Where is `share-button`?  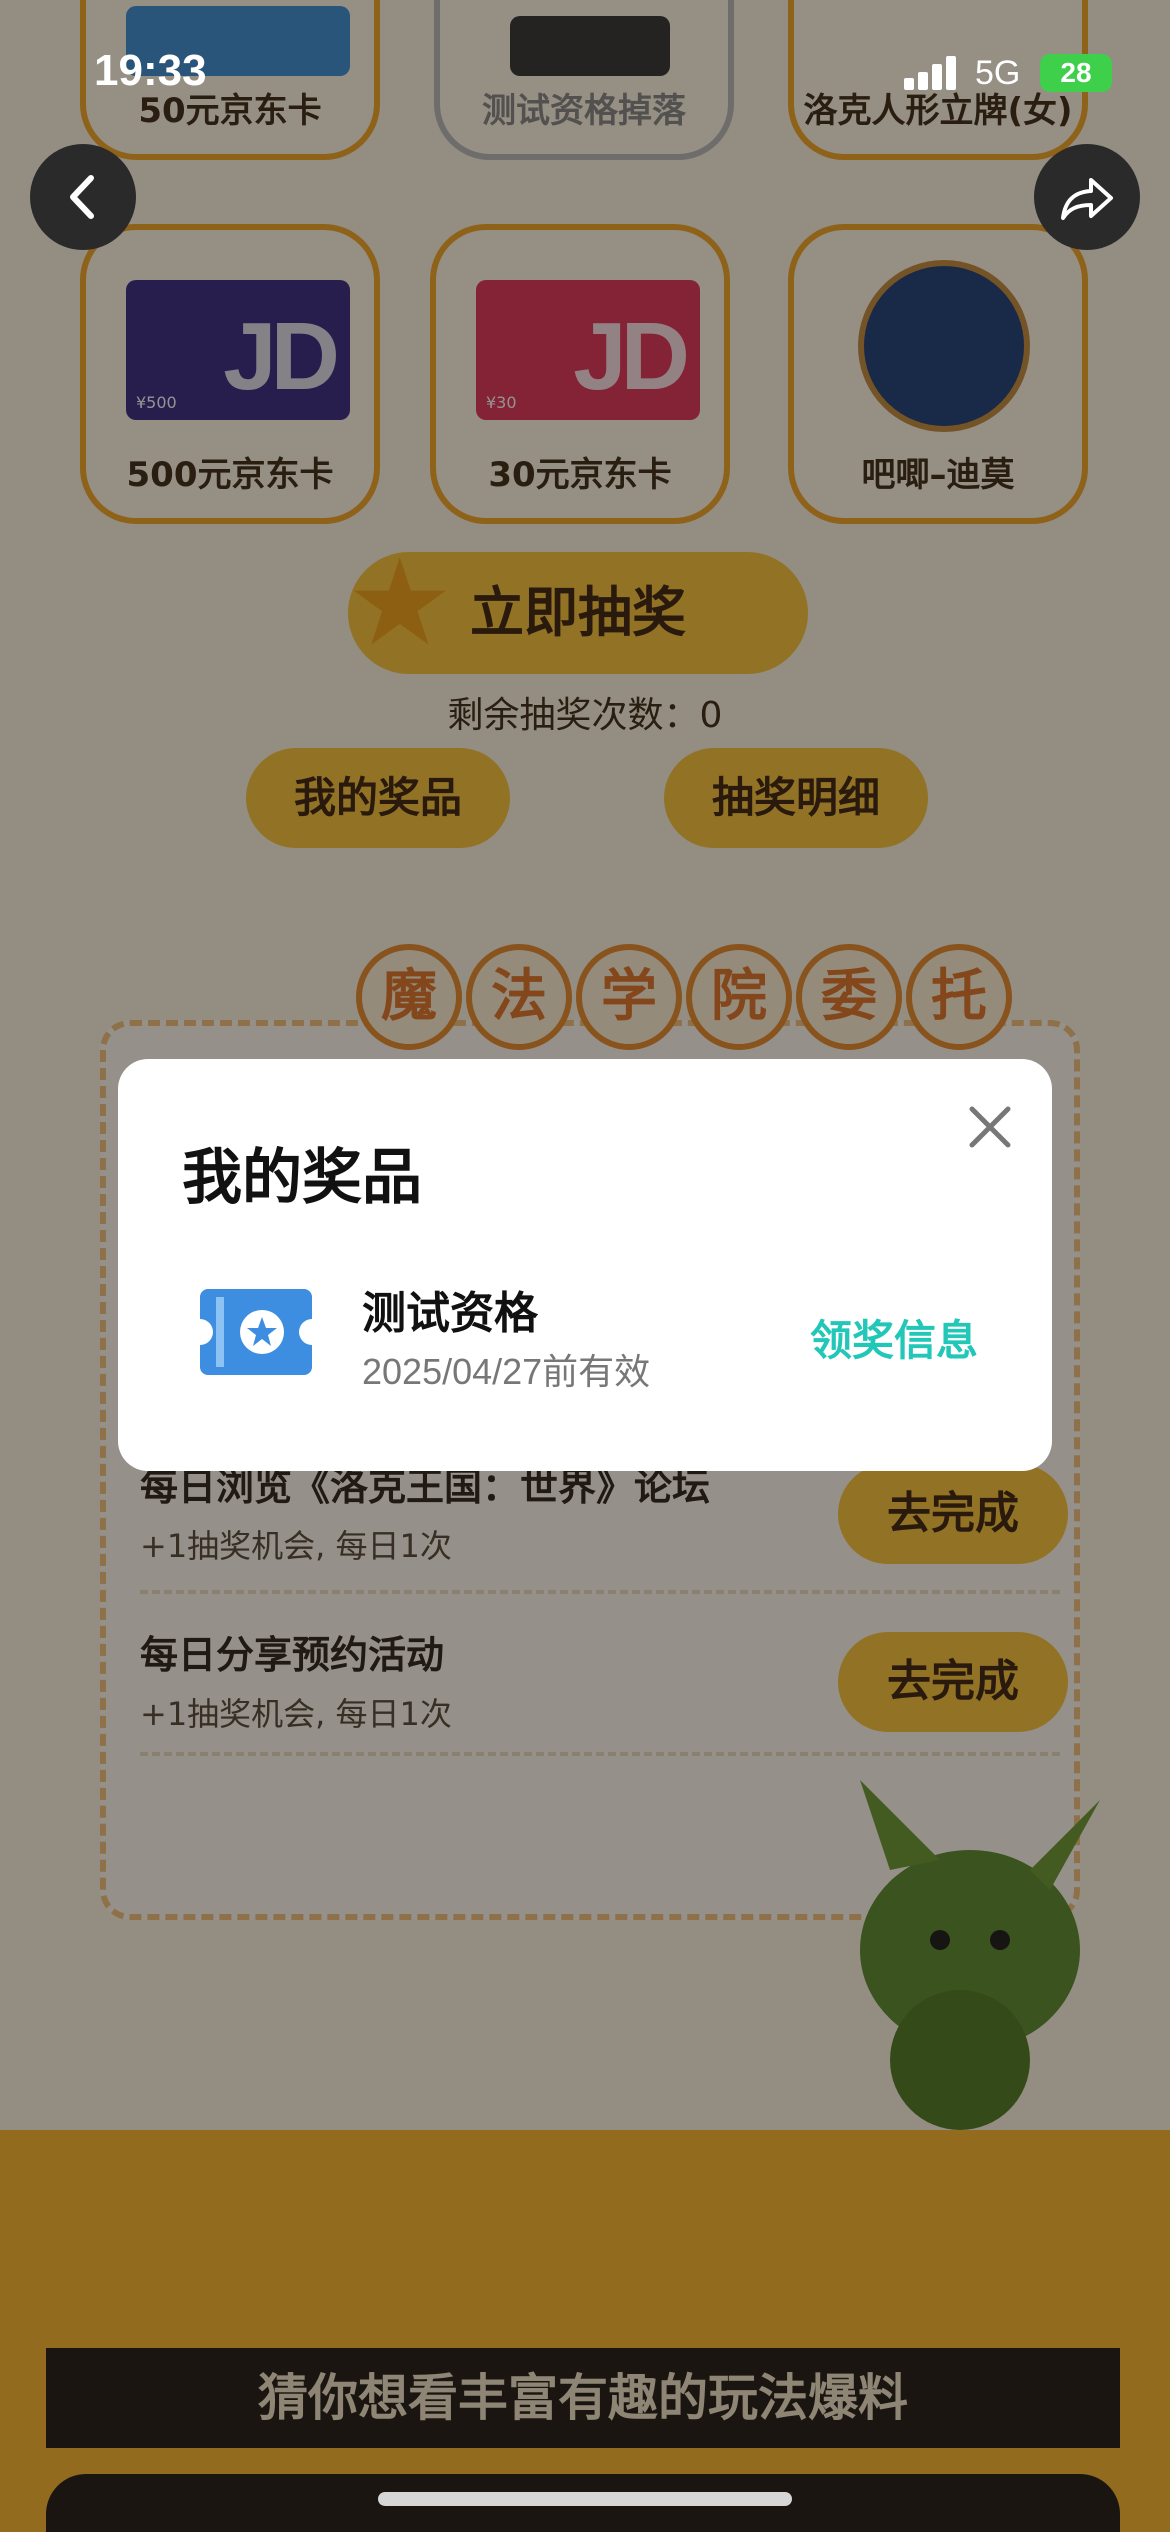
share-button is located at coordinates (1087, 197).